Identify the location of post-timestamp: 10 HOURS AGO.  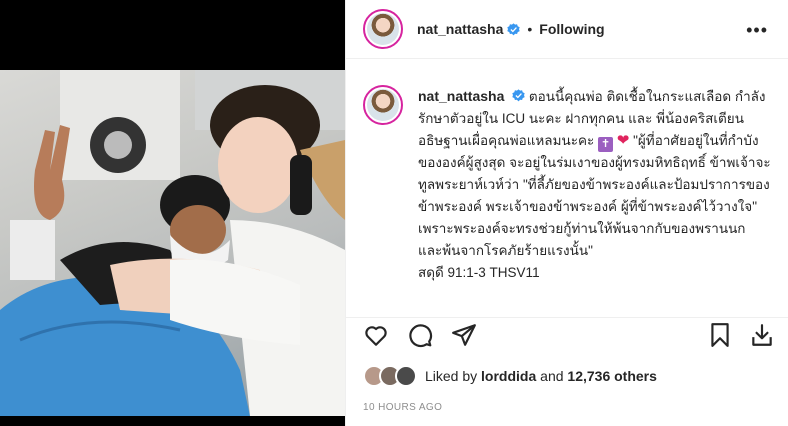
(402, 407).